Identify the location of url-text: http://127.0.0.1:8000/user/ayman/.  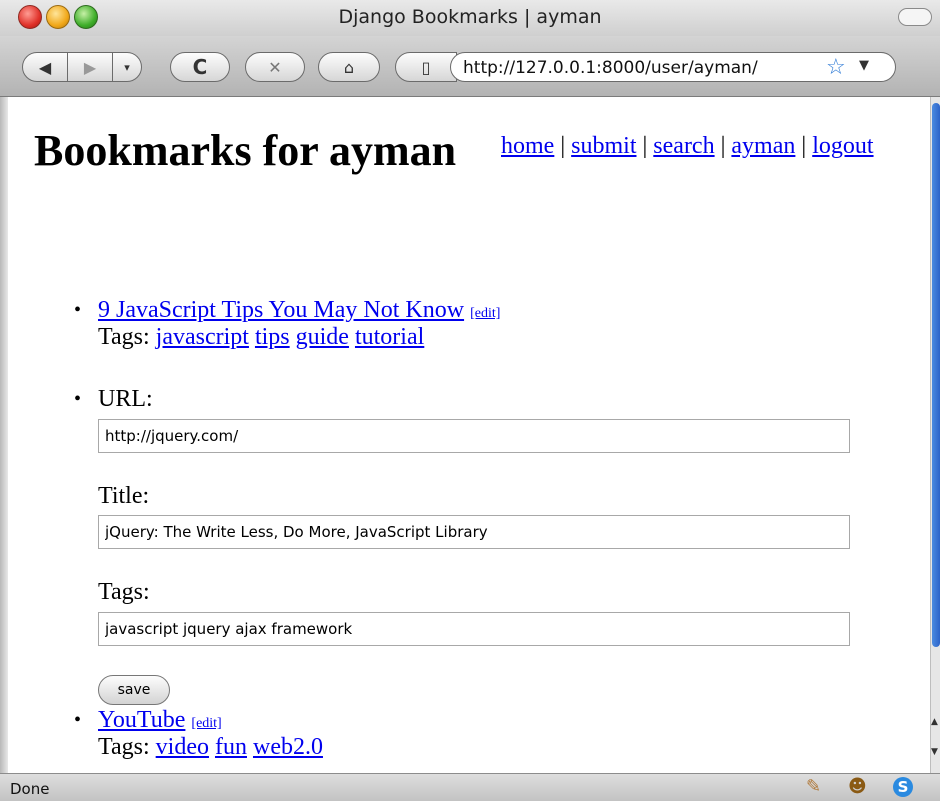
(610, 68).